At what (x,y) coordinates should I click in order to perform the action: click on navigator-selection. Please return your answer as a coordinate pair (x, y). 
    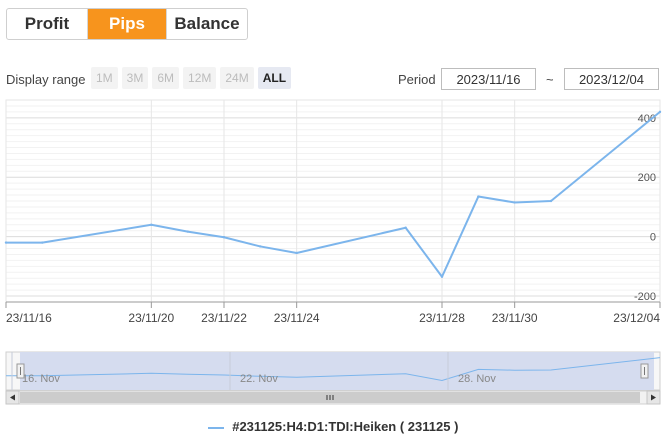
    Looking at the image, I should click on (337, 371).